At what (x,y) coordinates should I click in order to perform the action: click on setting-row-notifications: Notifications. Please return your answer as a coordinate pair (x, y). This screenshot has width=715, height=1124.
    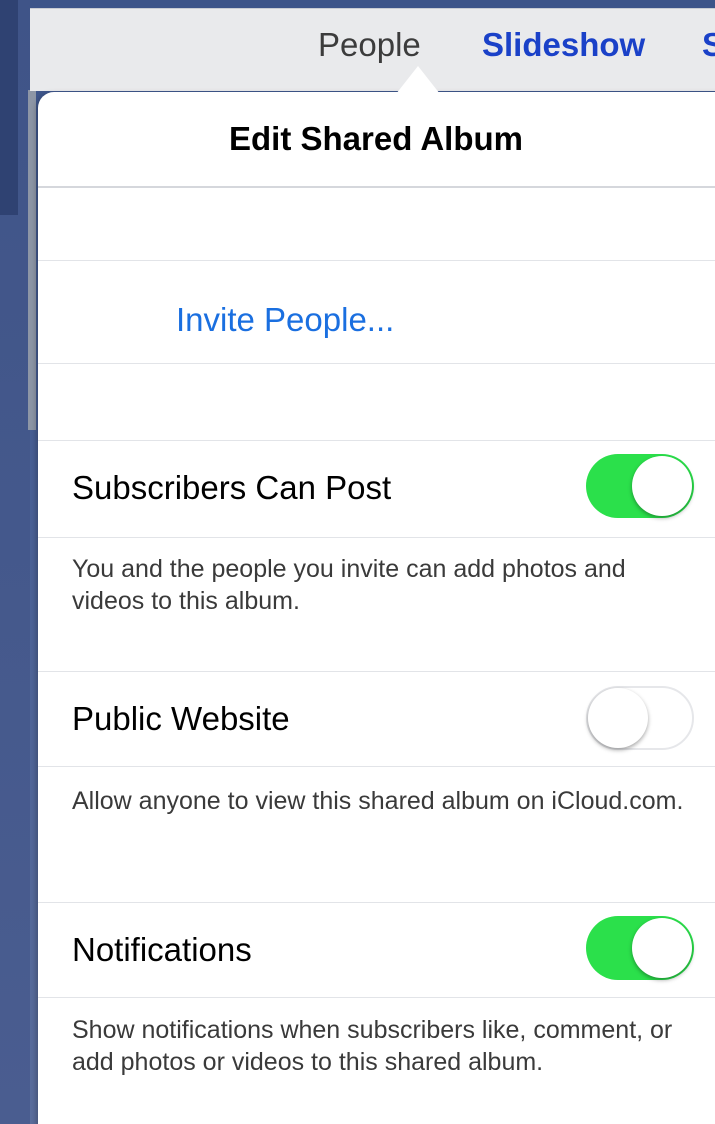
    Looking at the image, I should click on (376, 950).